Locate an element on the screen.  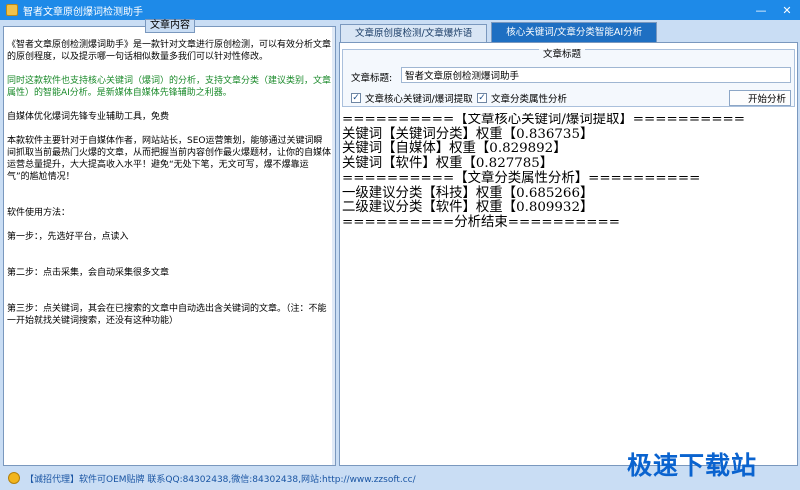
app-icon is located at coordinates (12, 10).